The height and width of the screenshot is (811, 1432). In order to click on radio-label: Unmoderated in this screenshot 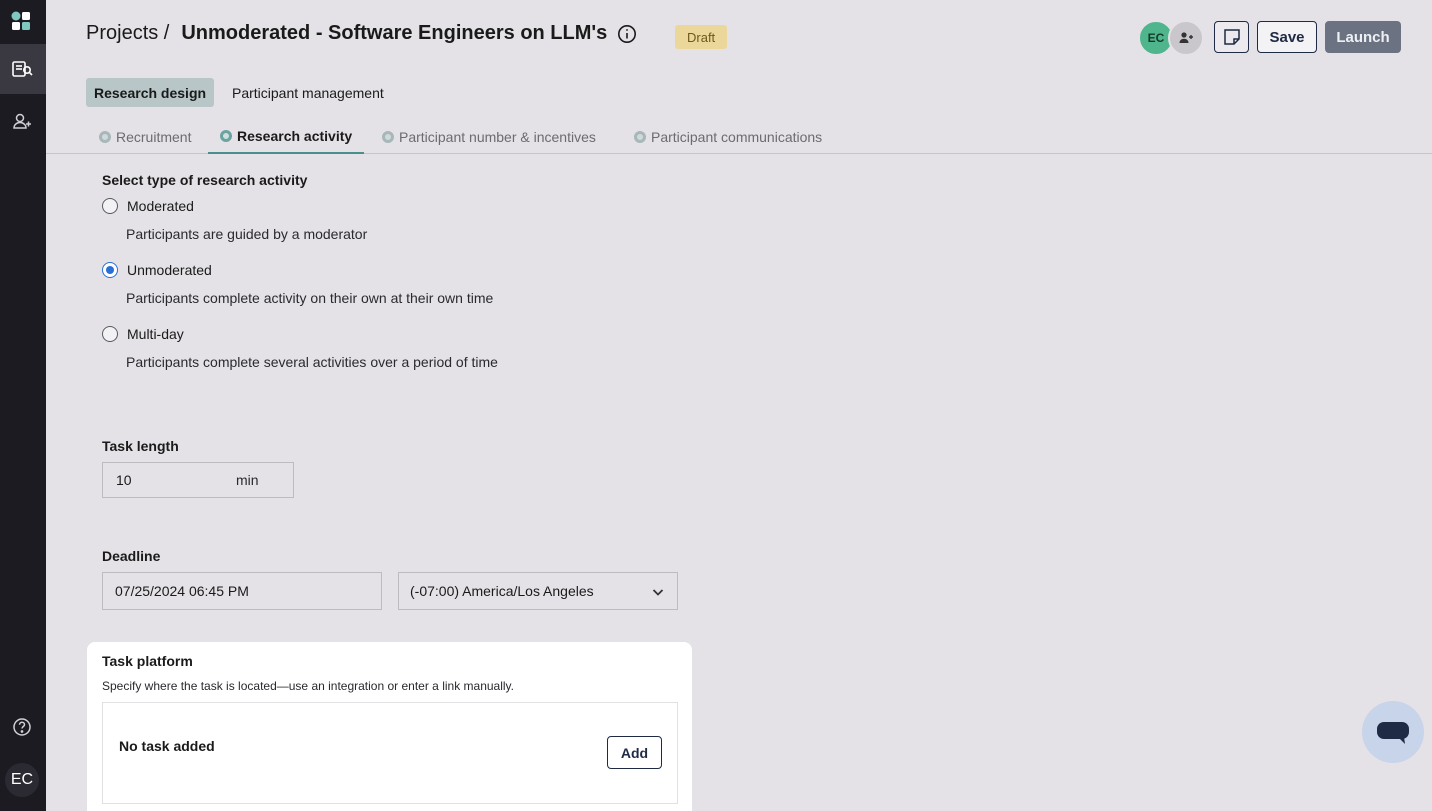, I will do `click(169, 270)`.